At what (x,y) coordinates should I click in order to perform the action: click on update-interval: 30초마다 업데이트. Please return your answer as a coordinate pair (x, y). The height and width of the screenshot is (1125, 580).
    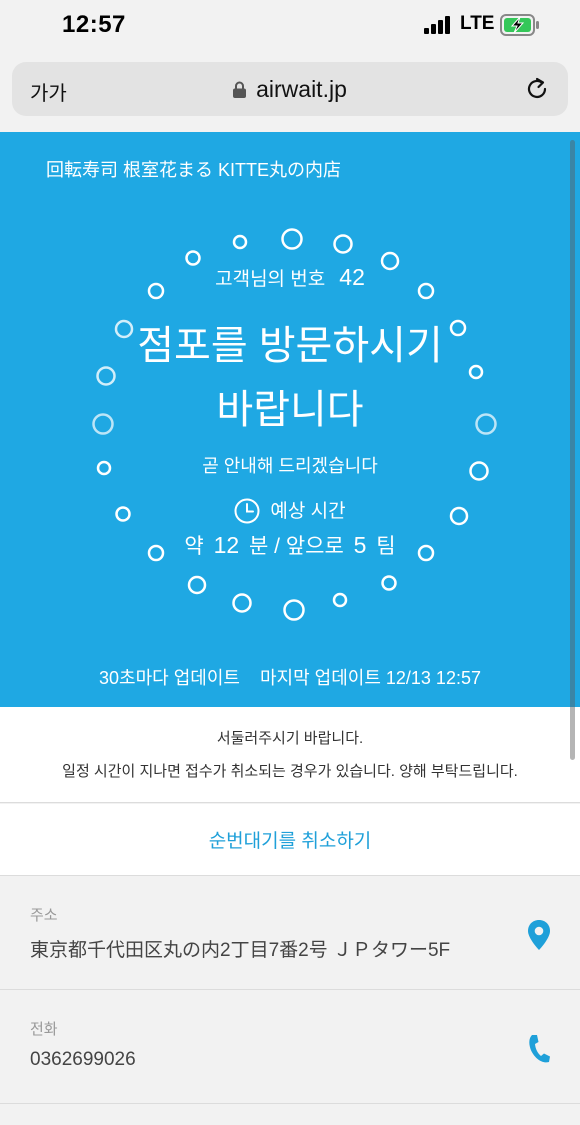
    Looking at the image, I should click on (169, 678).